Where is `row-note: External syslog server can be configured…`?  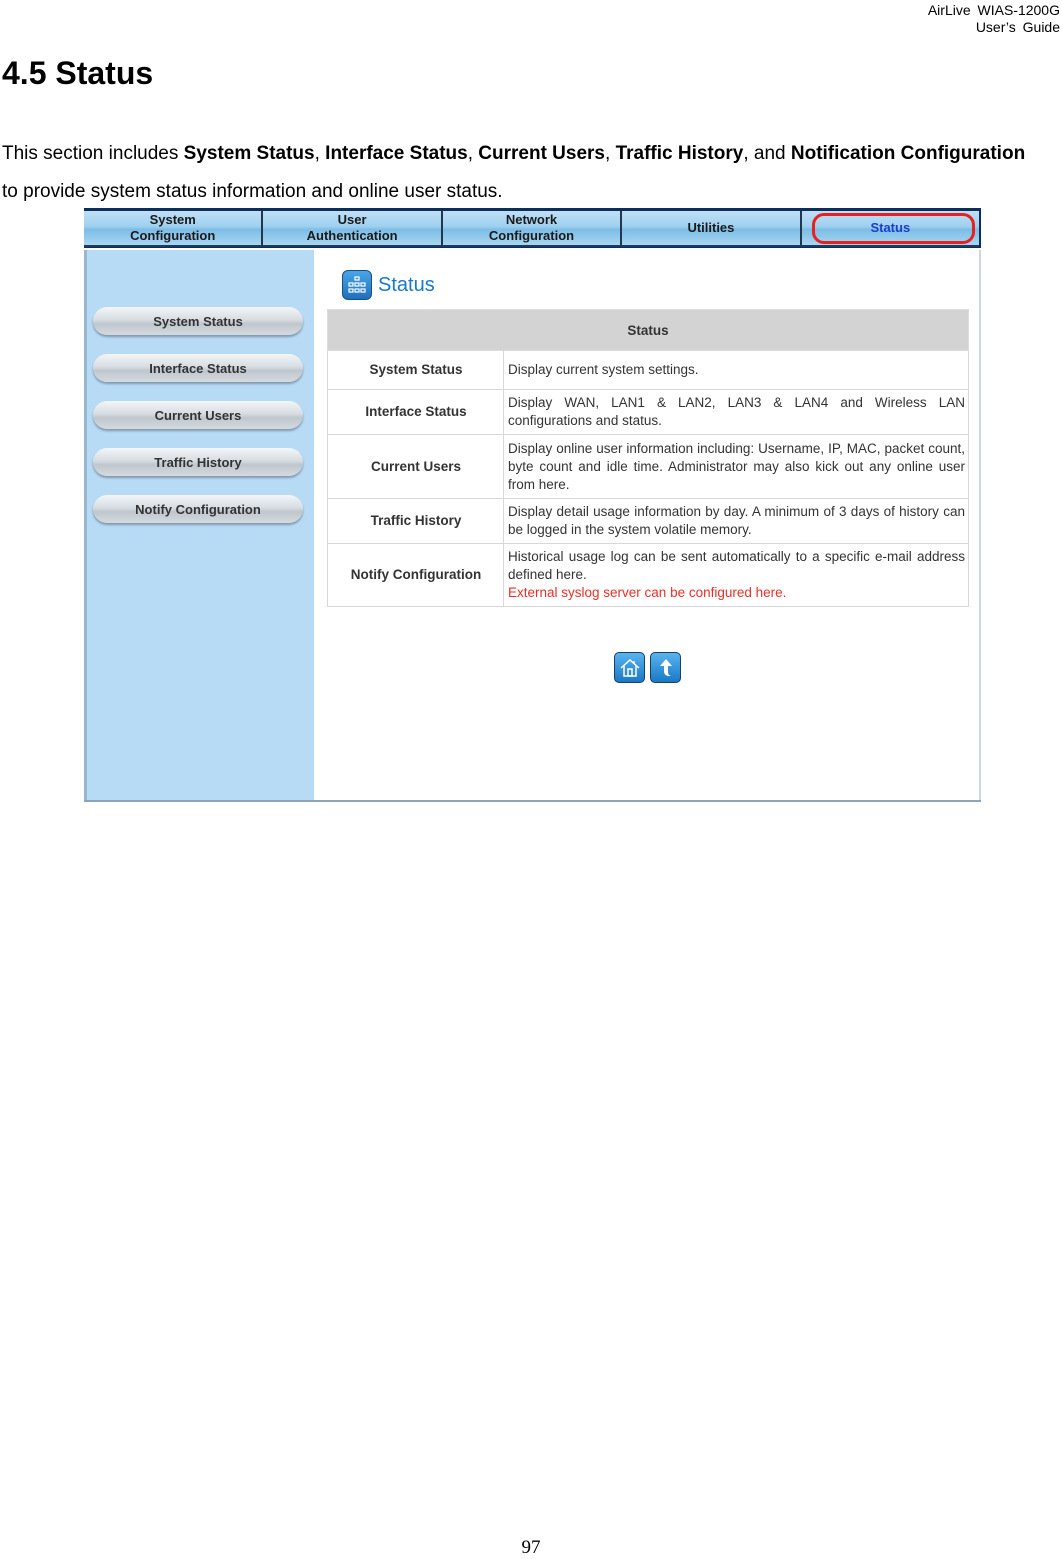 row-note: External syslog server can be configured… is located at coordinates (647, 592).